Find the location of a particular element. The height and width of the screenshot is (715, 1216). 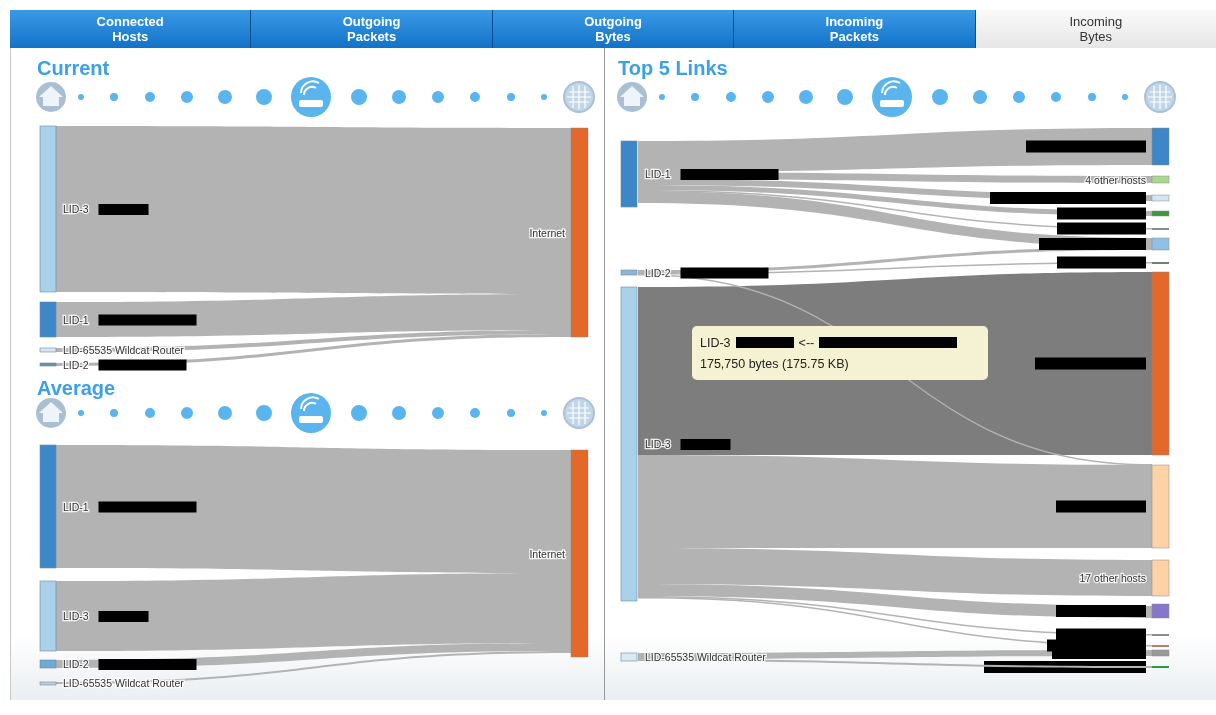

bytes-text: 175,750 bytes (175.75 KB) is located at coordinates (774, 363).